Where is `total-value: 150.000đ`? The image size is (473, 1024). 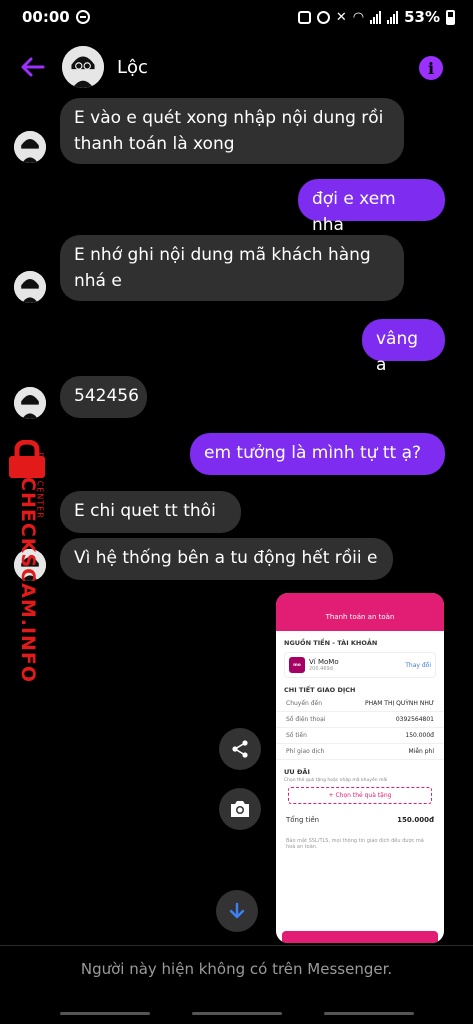
total-value: 150.000đ is located at coordinates (415, 820).